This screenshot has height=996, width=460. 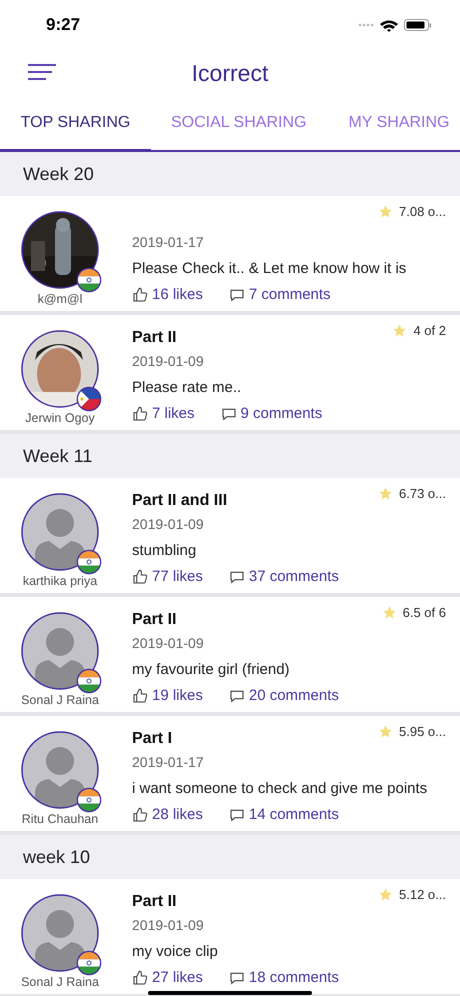 I want to click on post-text: stumbling, so click(x=164, y=550).